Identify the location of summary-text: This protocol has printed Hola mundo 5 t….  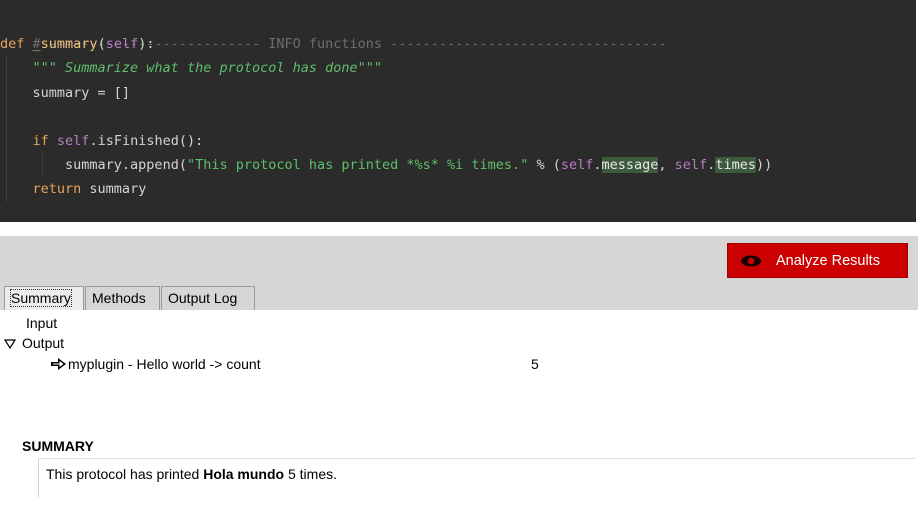
(191, 474).